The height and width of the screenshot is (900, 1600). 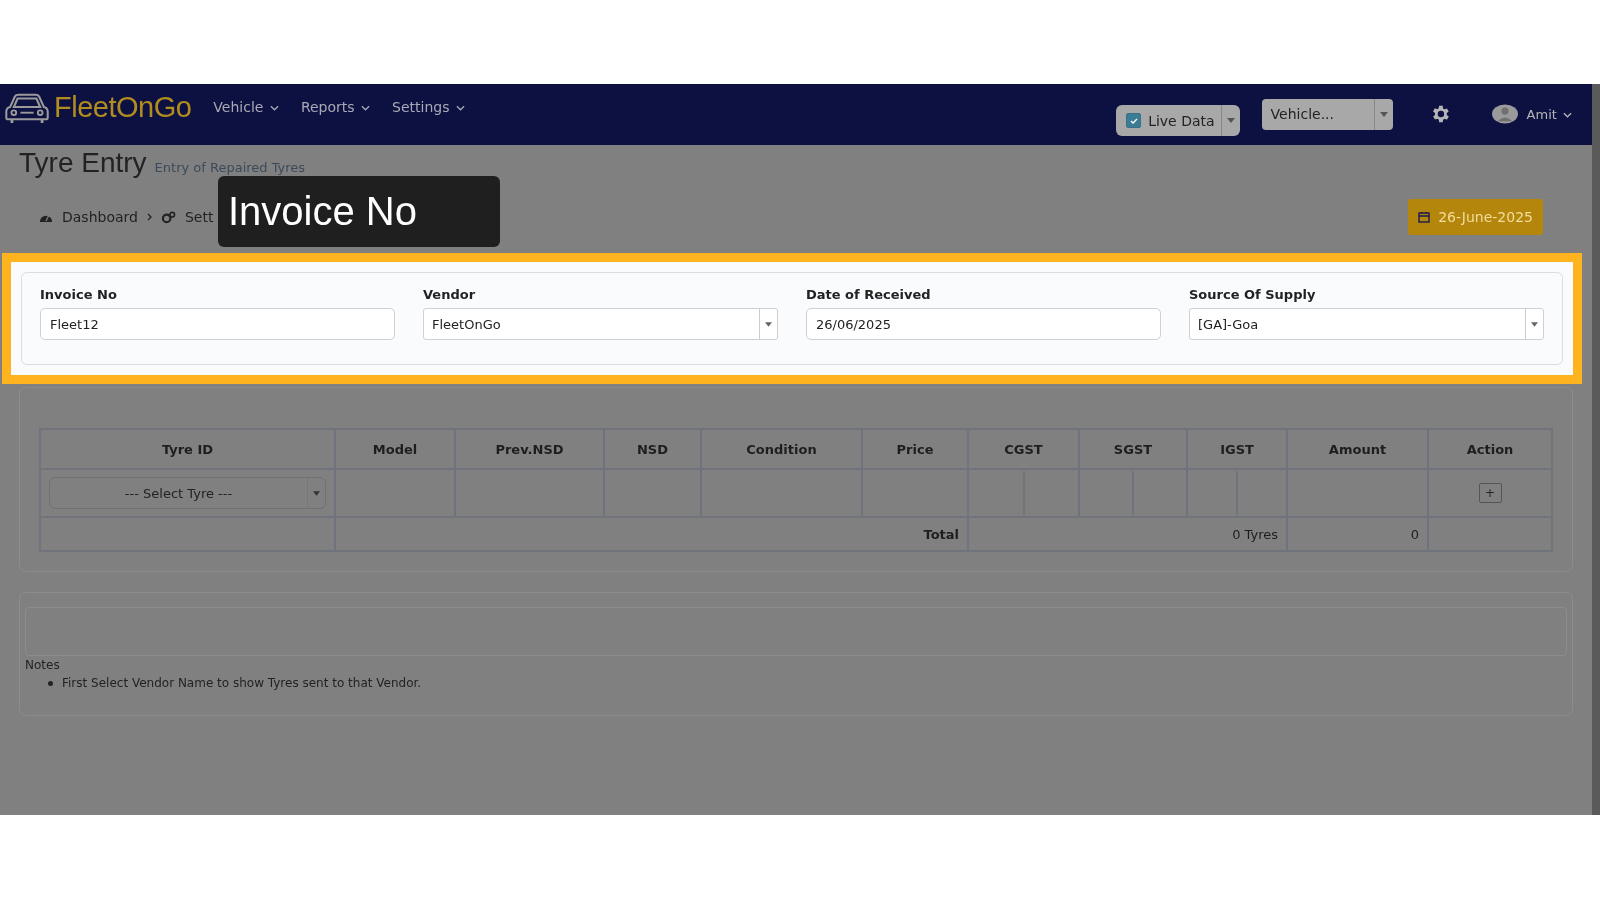 I want to click on column-header: Amount, so click(x=1357, y=449).